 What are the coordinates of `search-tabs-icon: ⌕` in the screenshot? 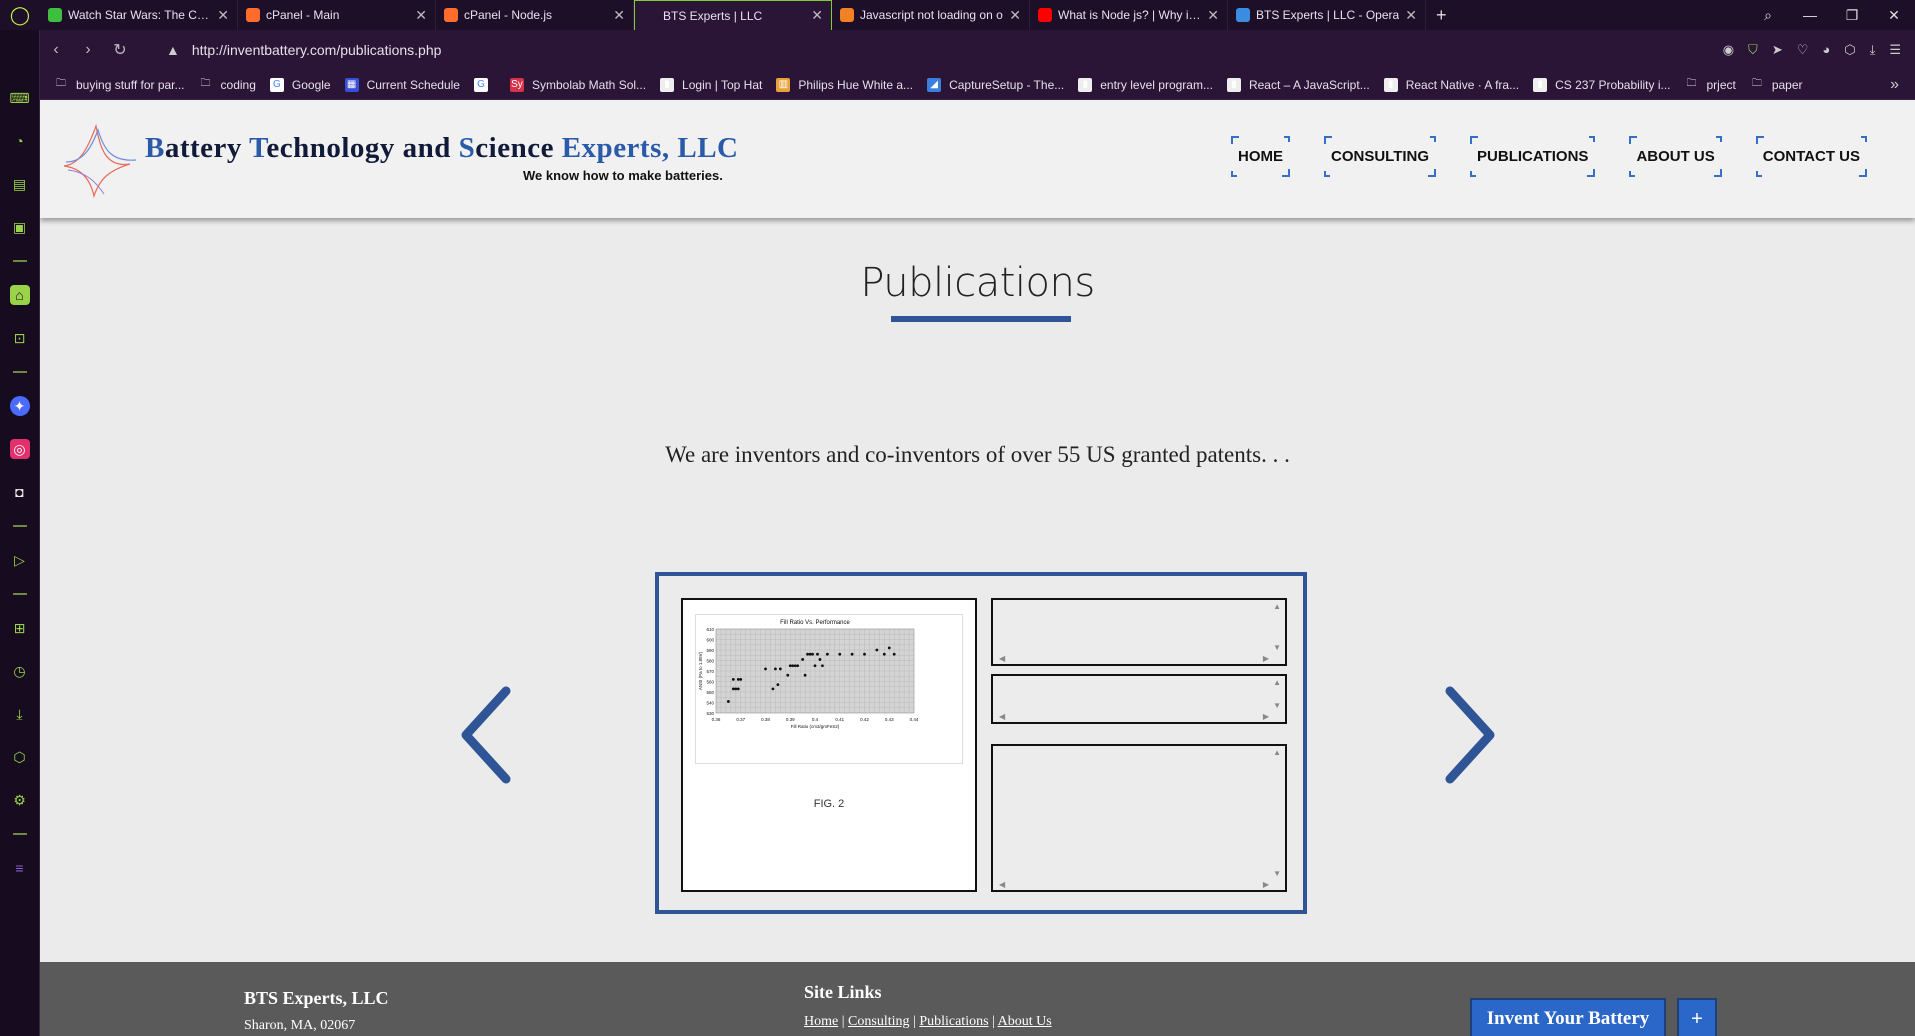 It's located at (1768, 15).